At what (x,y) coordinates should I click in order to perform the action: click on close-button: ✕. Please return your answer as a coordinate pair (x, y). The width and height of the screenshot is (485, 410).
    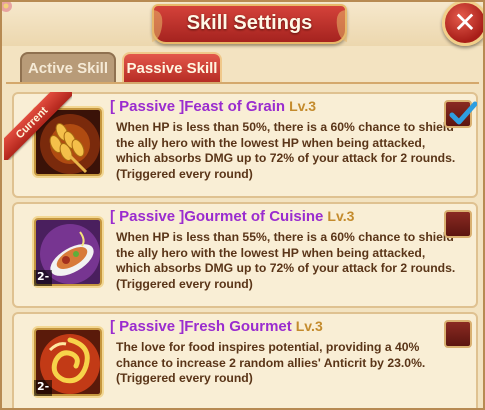
    Looking at the image, I should click on (462, 24).